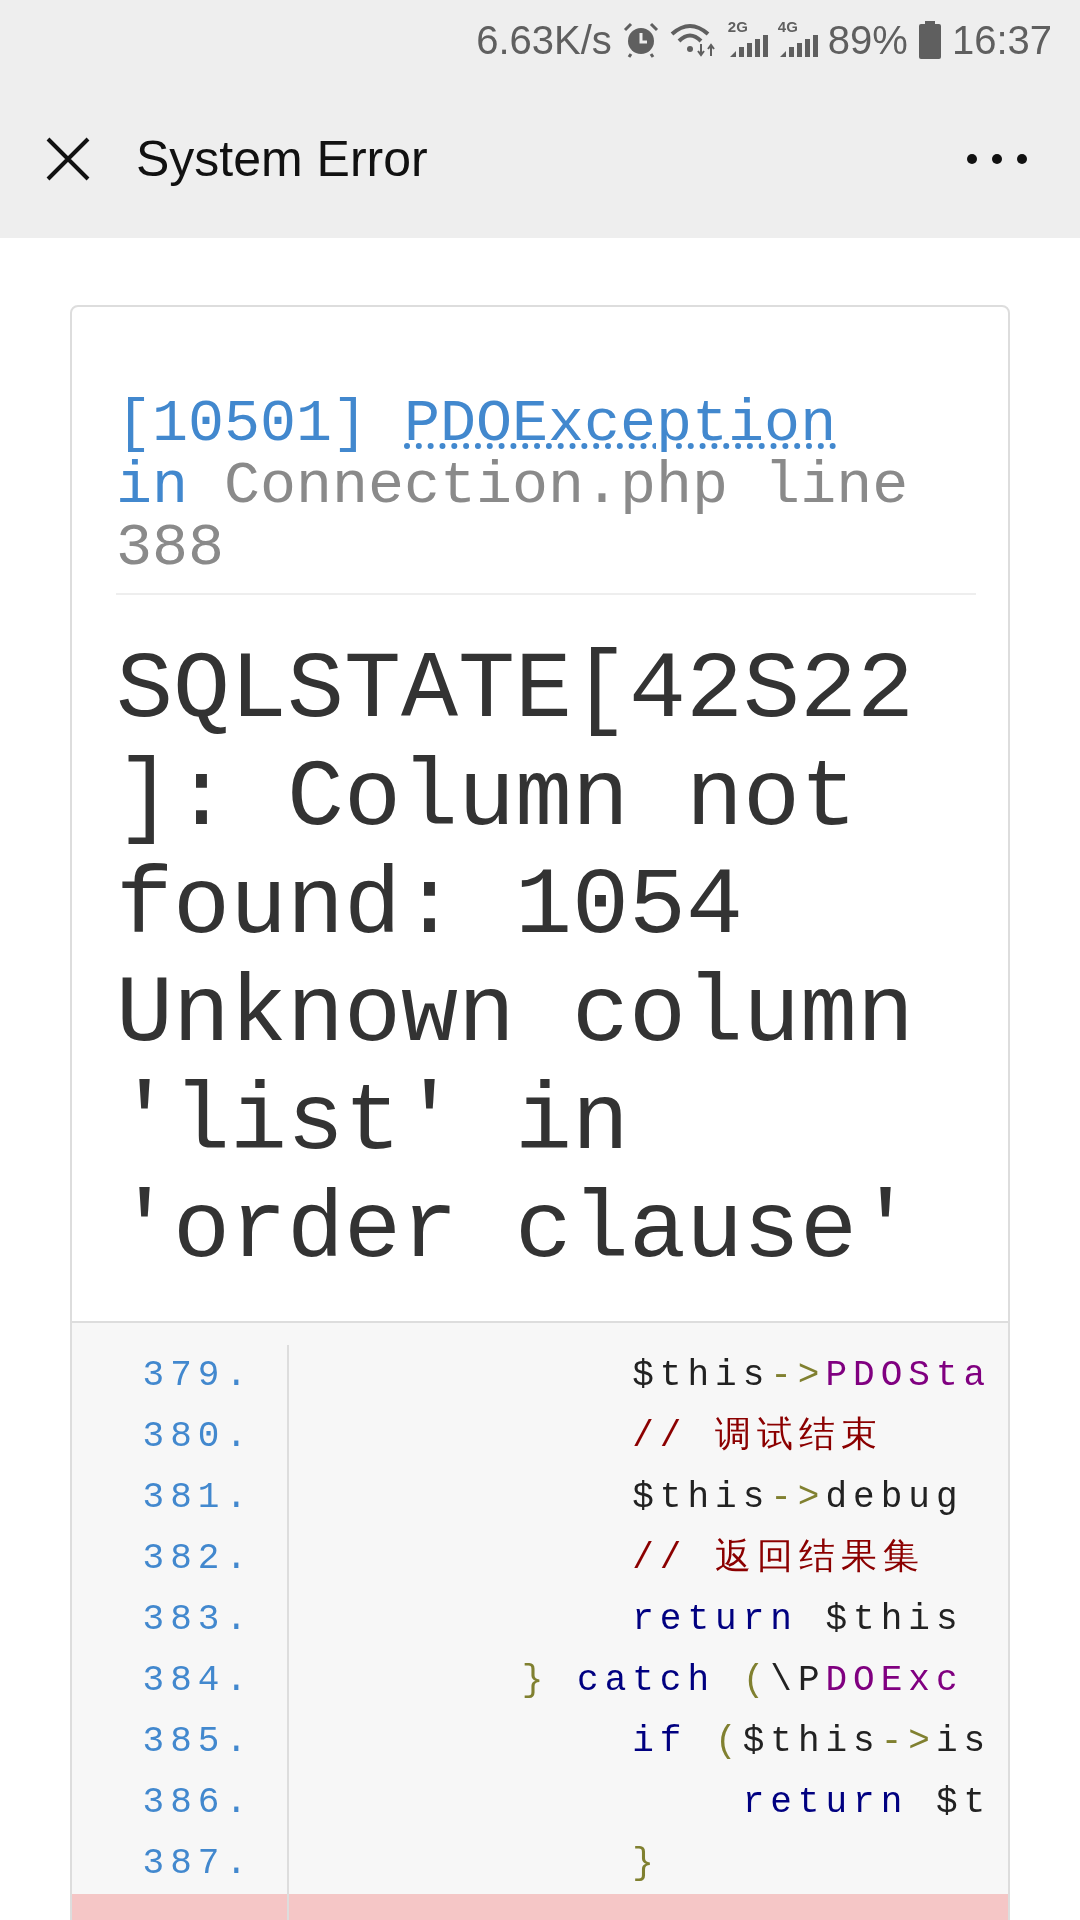 The image size is (1080, 1920). What do you see at coordinates (929, 40) in the screenshot?
I see `battery-icon` at bounding box center [929, 40].